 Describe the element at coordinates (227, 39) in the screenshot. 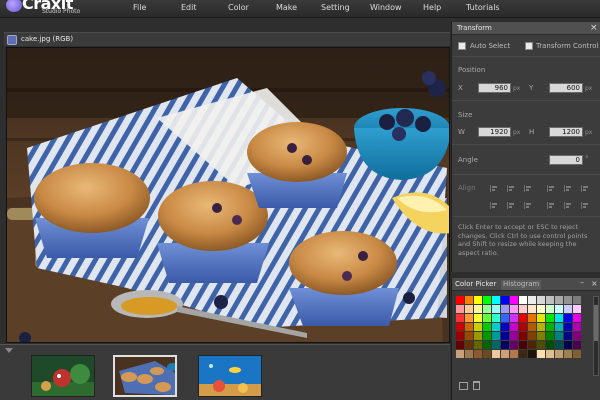

I see `document-tab: cake.jpg (RGB)` at that location.